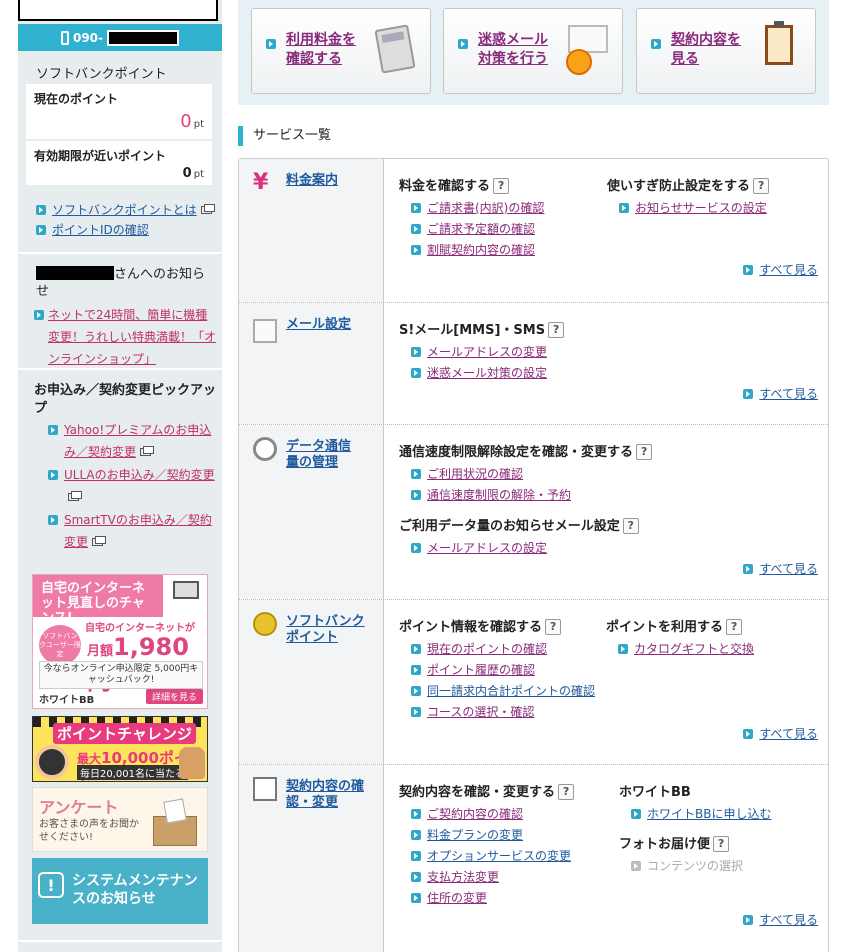 This screenshot has width=851, height=952. What do you see at coordinates (395, 49) in the screenshot?
I see `calculator-icon` at bounding box center [395, 49].